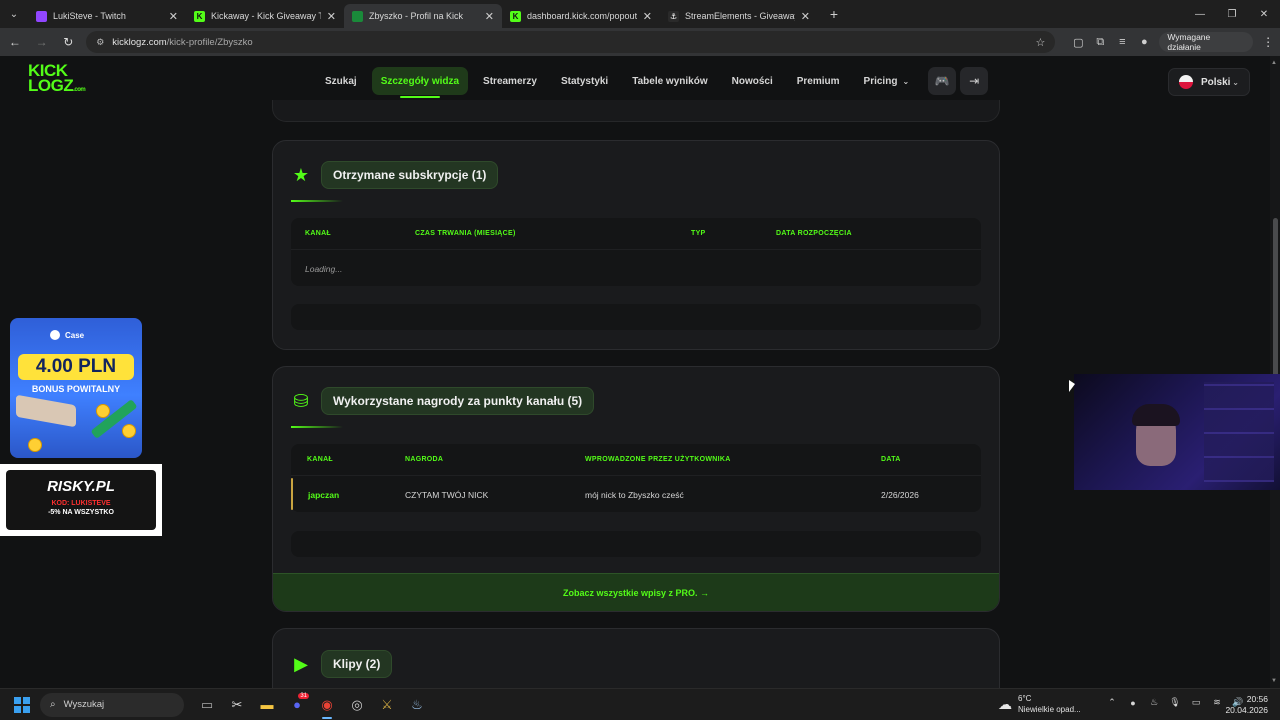 The width and height of the screenshot is (1280, 720). I want to click on new-tab-plus-icon: +, so click(834, 14).